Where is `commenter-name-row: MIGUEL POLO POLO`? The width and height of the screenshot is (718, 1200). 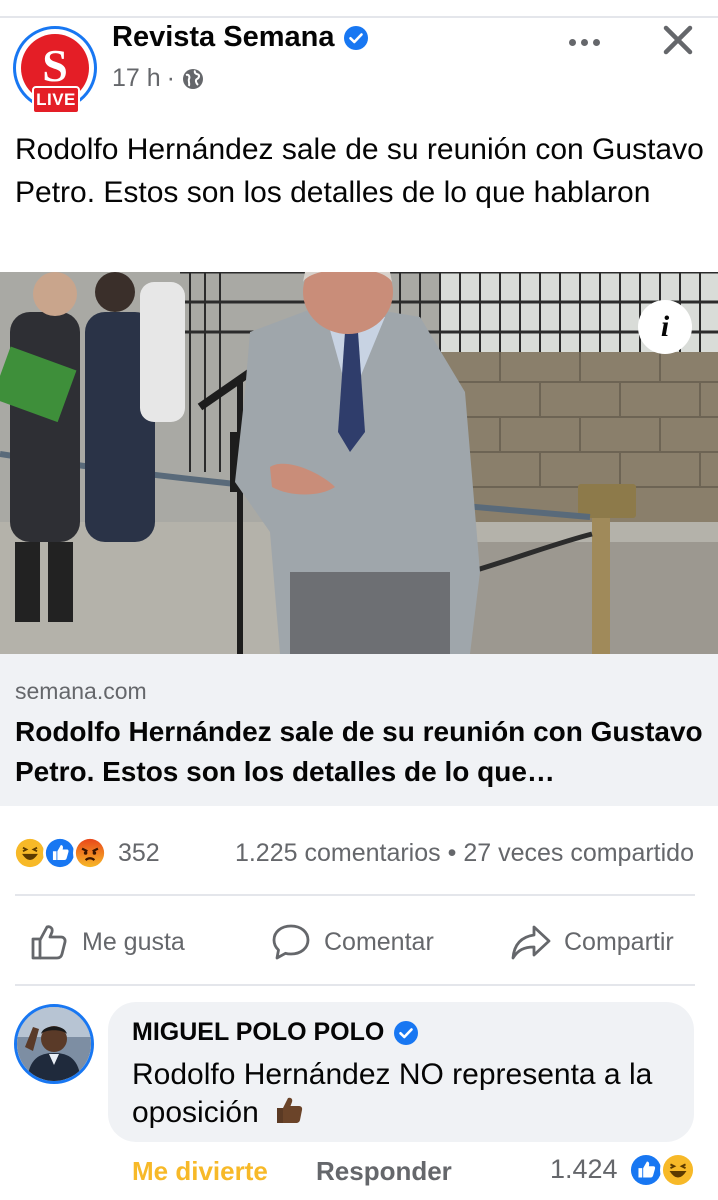
commenter-name-row: MIGUEL POLO POLO is located at coordinates (275, 1032).